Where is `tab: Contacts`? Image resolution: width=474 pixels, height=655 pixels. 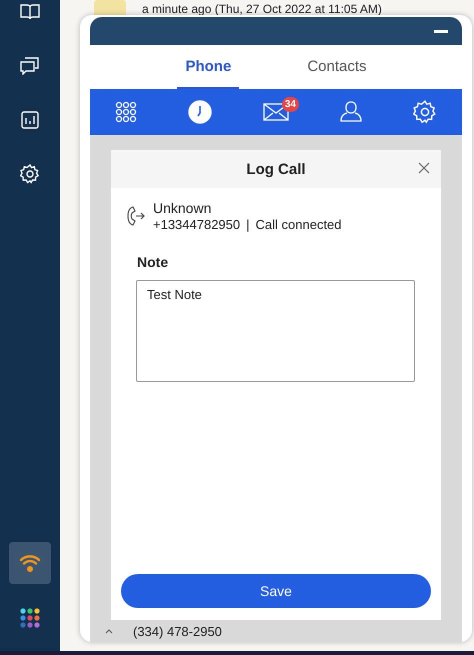
tab: Contacts is located at coordinates (337, 67).